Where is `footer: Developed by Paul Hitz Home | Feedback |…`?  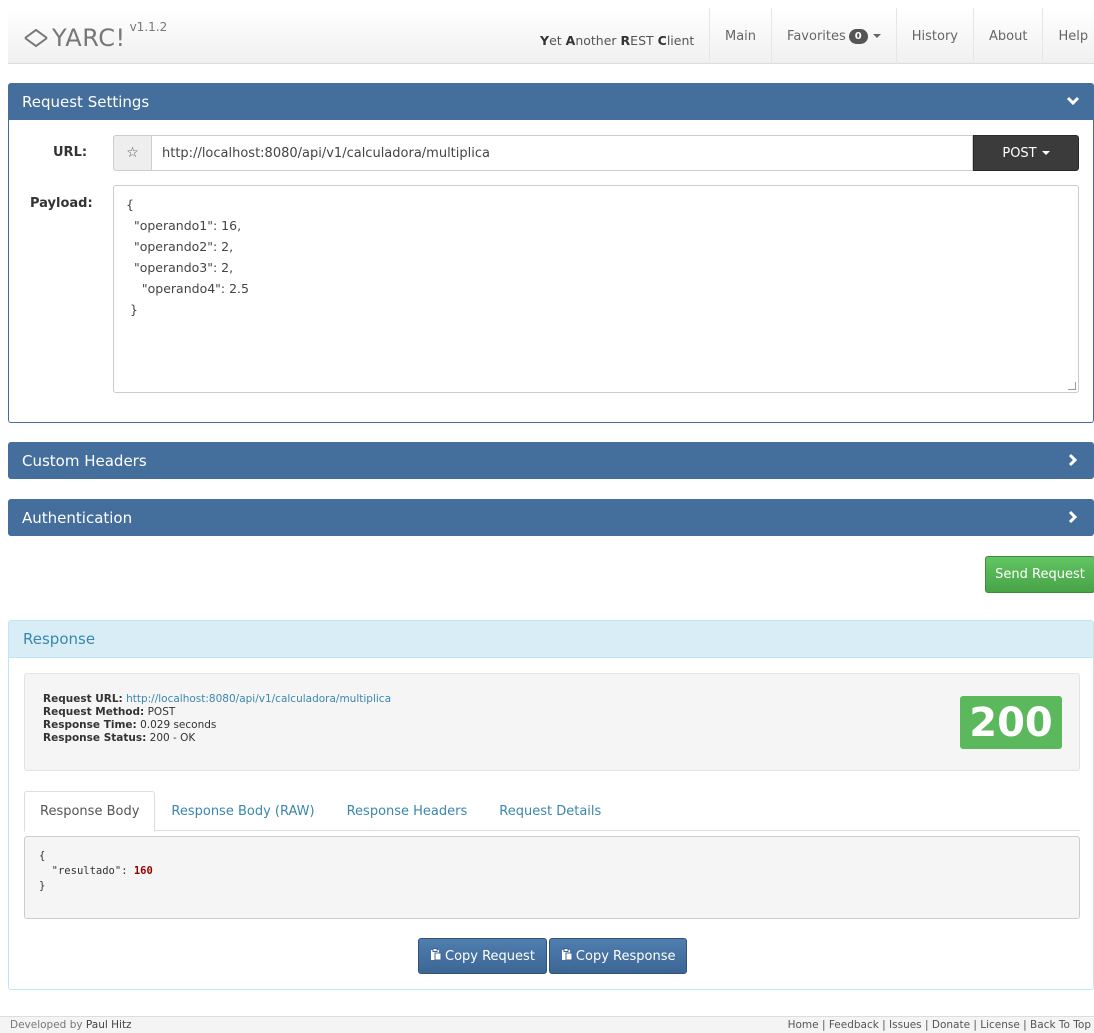 footer: Developed by Paul Hitz Home | Feedback |… is located at coordinates (547, 1024).